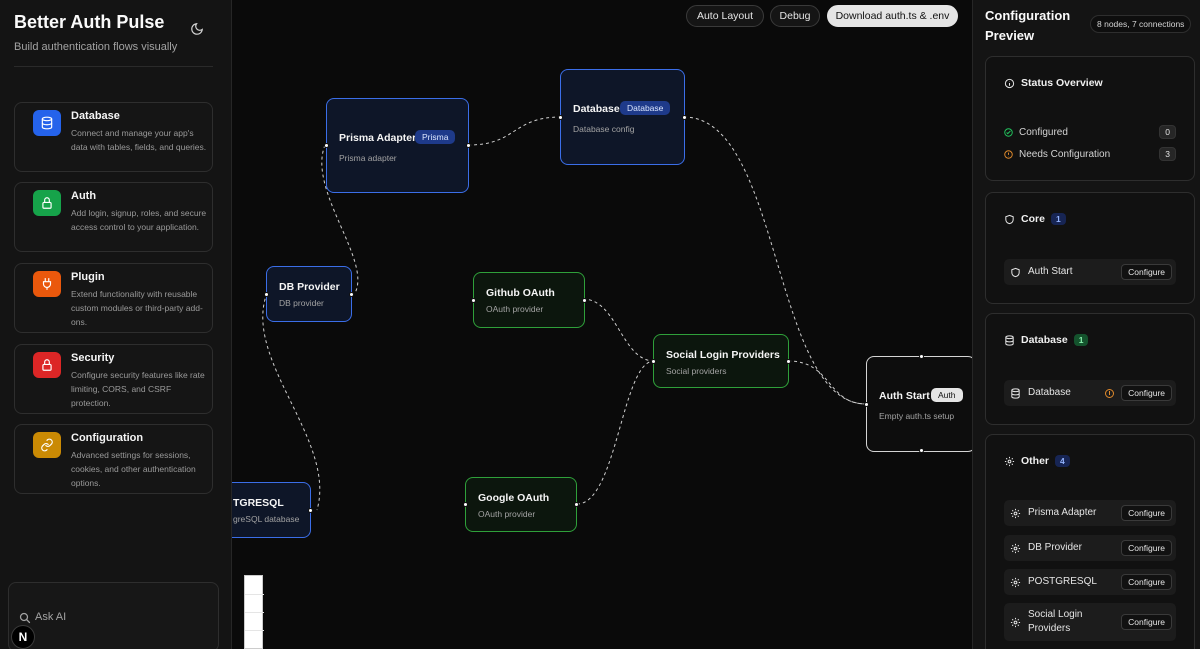 The height and width of the screenshot is (649, 1200). I want to click on category-title: Plugin, so click(88, 277).